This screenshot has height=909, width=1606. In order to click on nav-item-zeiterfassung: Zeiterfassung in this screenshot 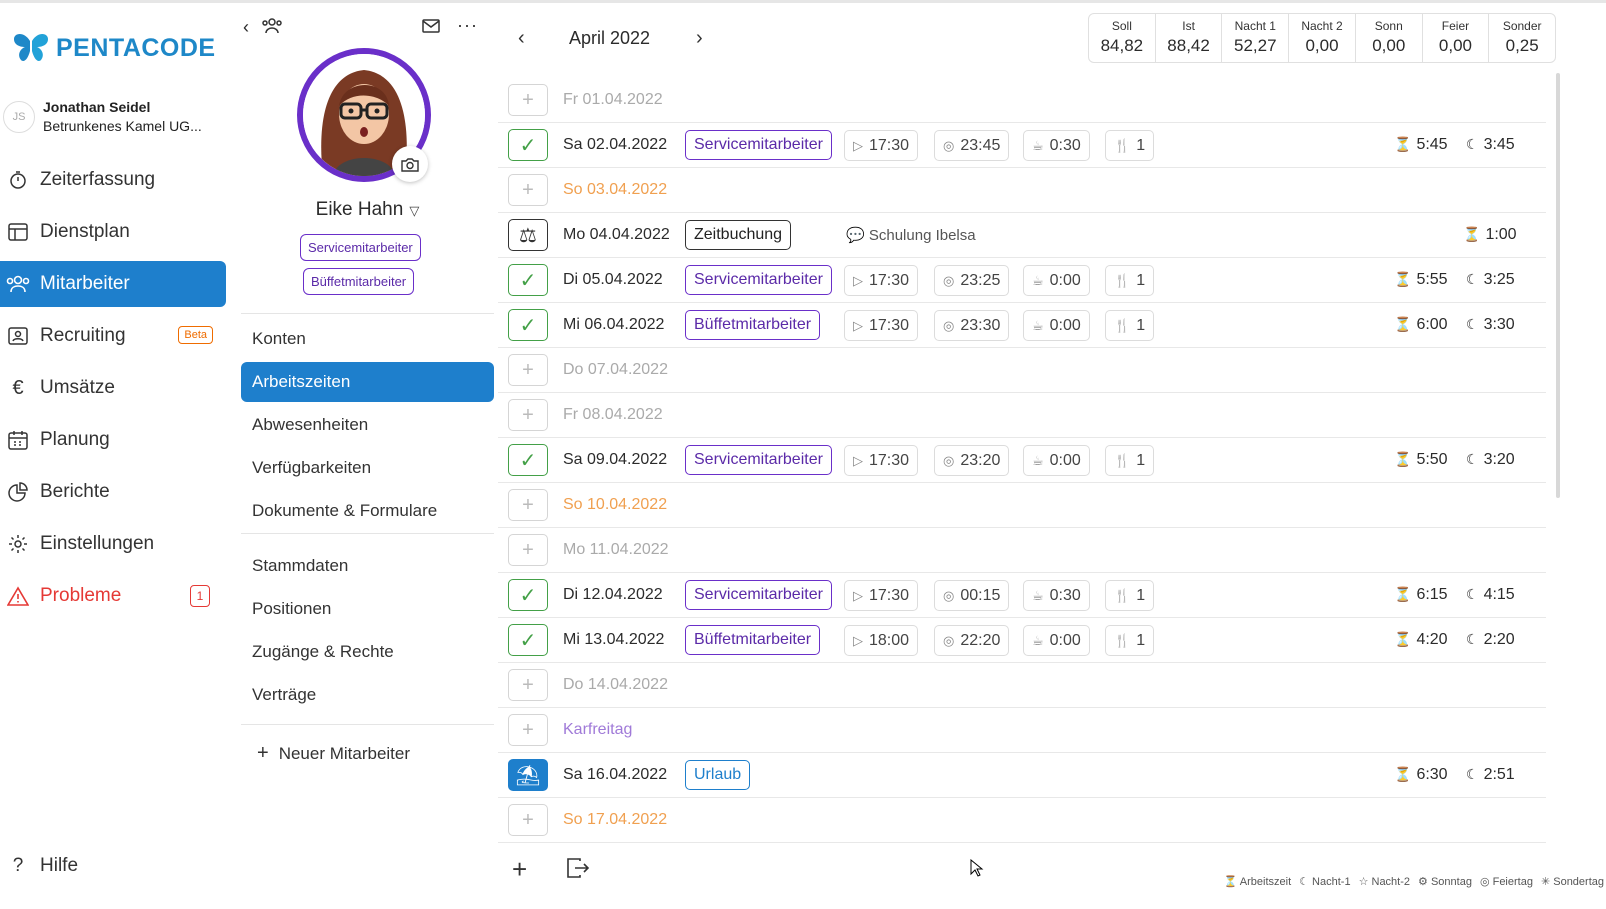, I will do `click(113, 180)`.